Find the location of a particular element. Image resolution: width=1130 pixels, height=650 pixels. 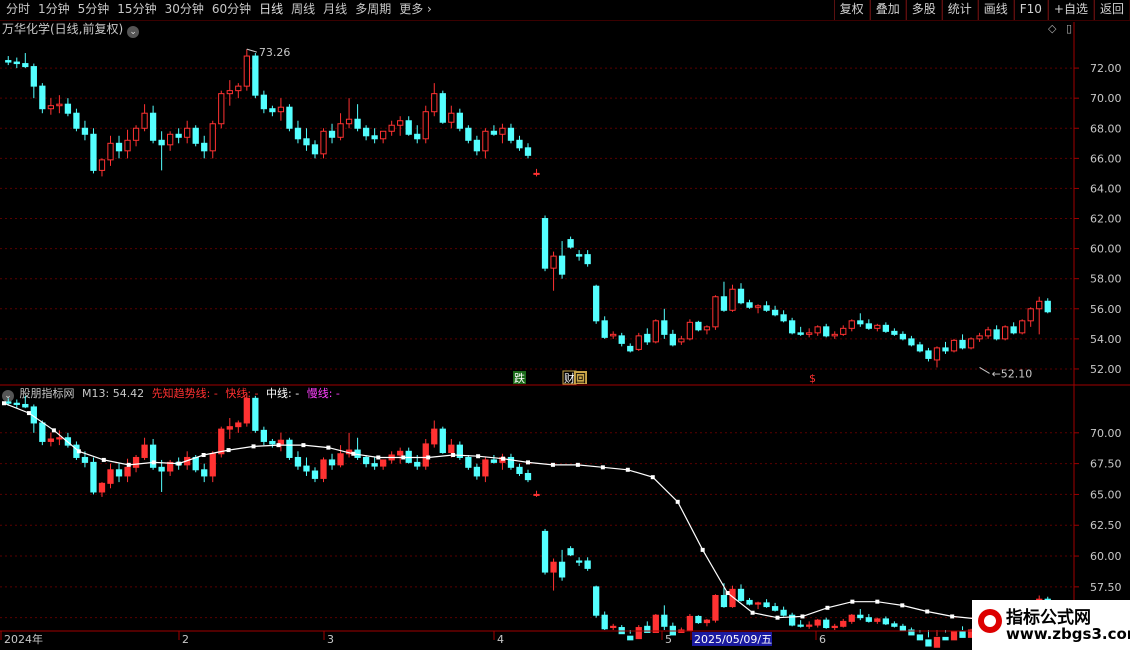

diamond-icon: ◇ is located at coordinates (1052, 28).